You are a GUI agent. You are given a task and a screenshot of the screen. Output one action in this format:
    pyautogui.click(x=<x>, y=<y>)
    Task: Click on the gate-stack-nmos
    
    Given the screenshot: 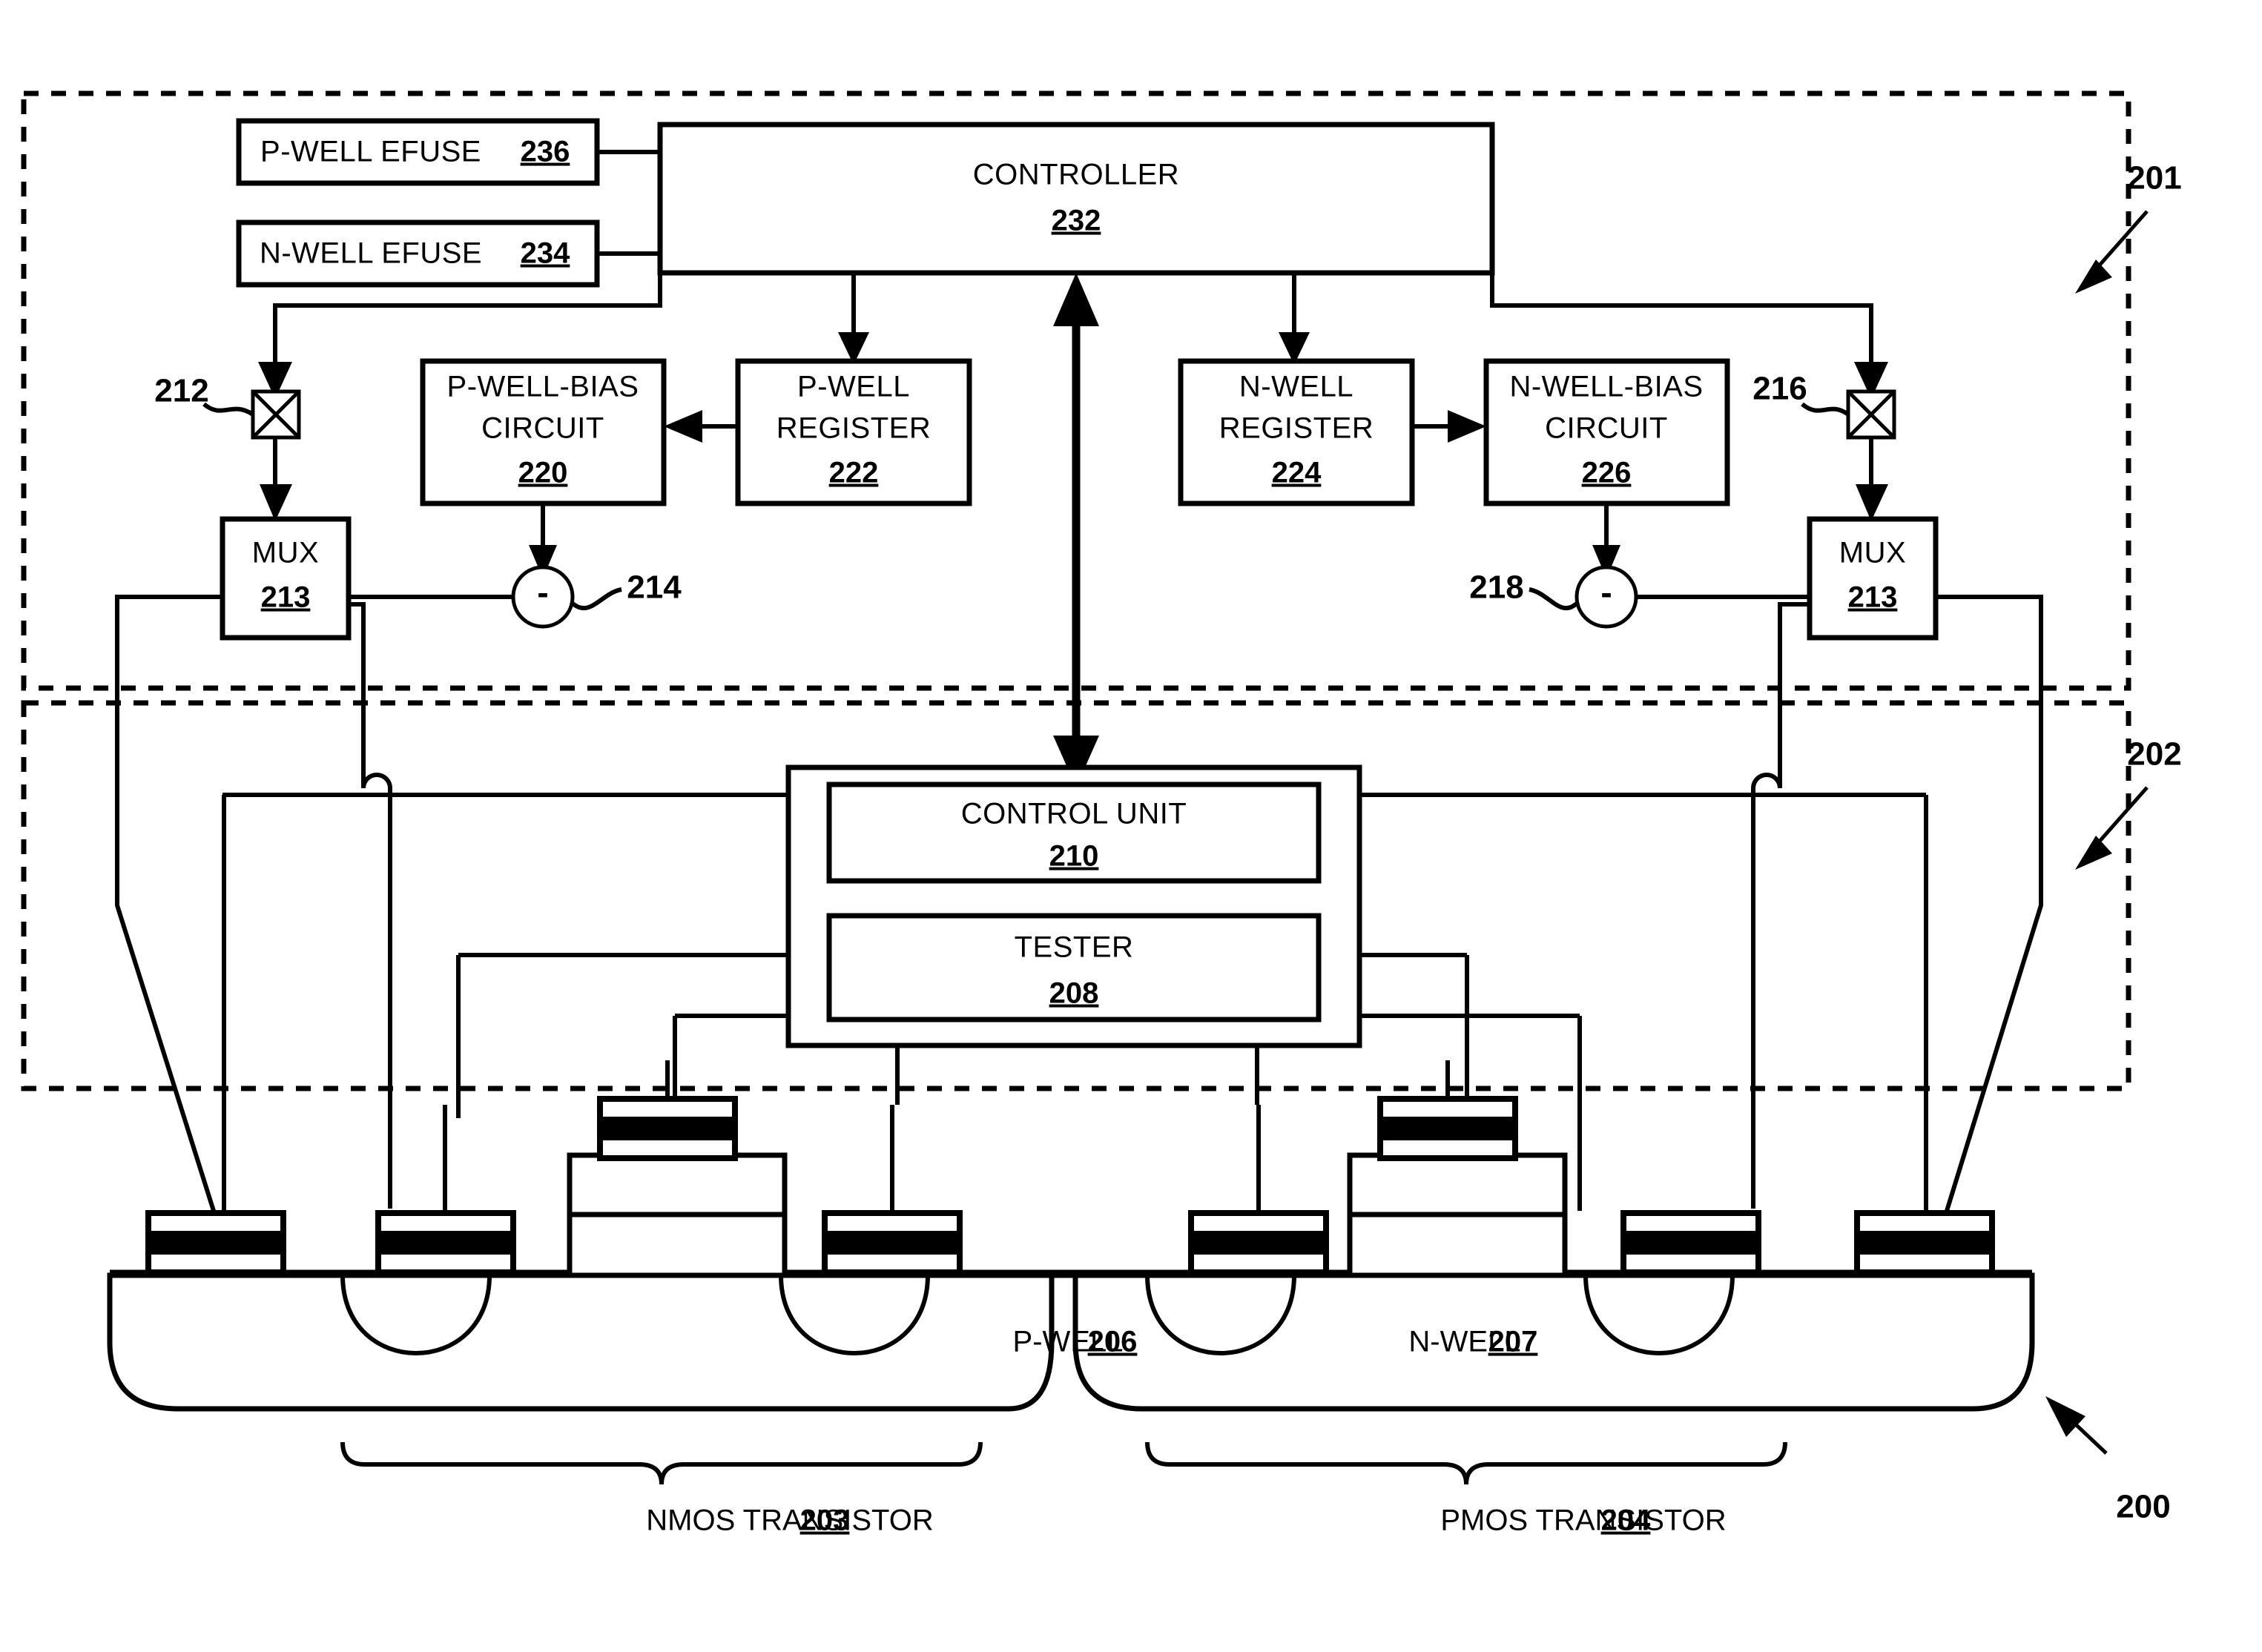 What is the action you would take?
    pyautogui.click(x=677, y=1187)
    